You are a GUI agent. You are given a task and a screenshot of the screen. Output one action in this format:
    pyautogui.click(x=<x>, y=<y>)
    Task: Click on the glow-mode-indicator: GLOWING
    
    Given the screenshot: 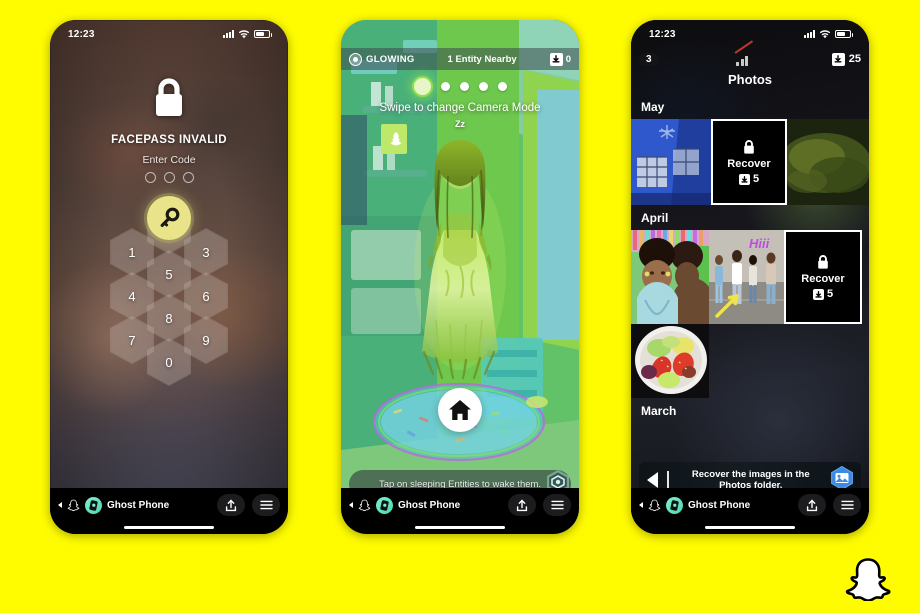 What is the action you would take?
    pyautogui.click(x=382, y=59)
    